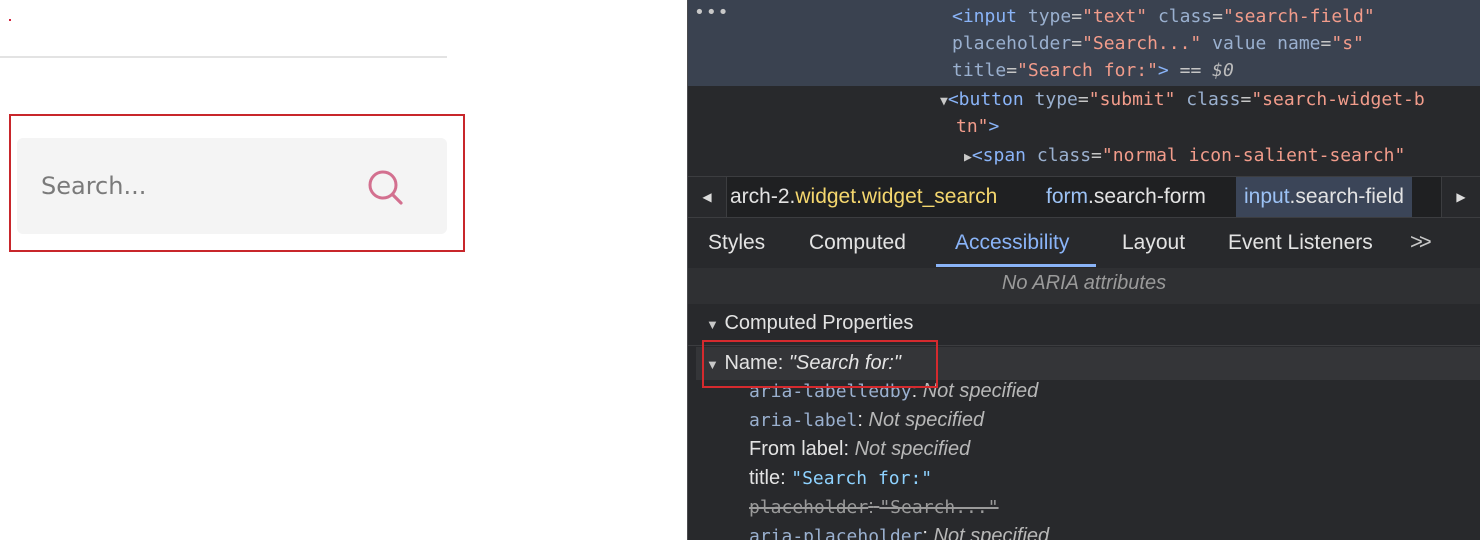 This screenshot has width=1480, height=540. What do you see at coordinates (968, 157) in the screenshot?
I see `expand-triangle-right-icon: ▶` at bounding box center [968, 157].